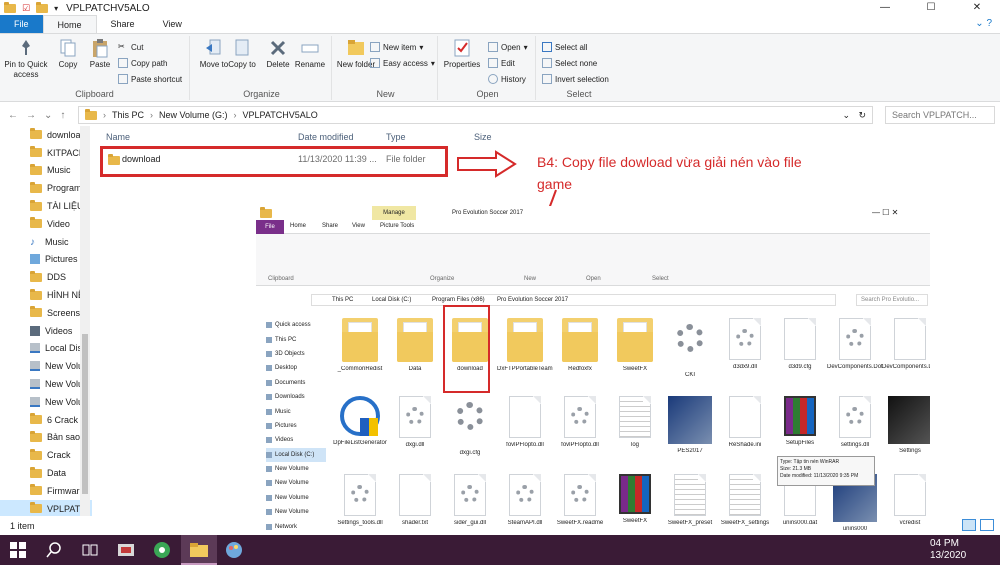 The height and width of the screenshot is (565, 1000). Describe the element at coordinates (690, 420) in the screenshot. I see `game-app-icon` at that location.